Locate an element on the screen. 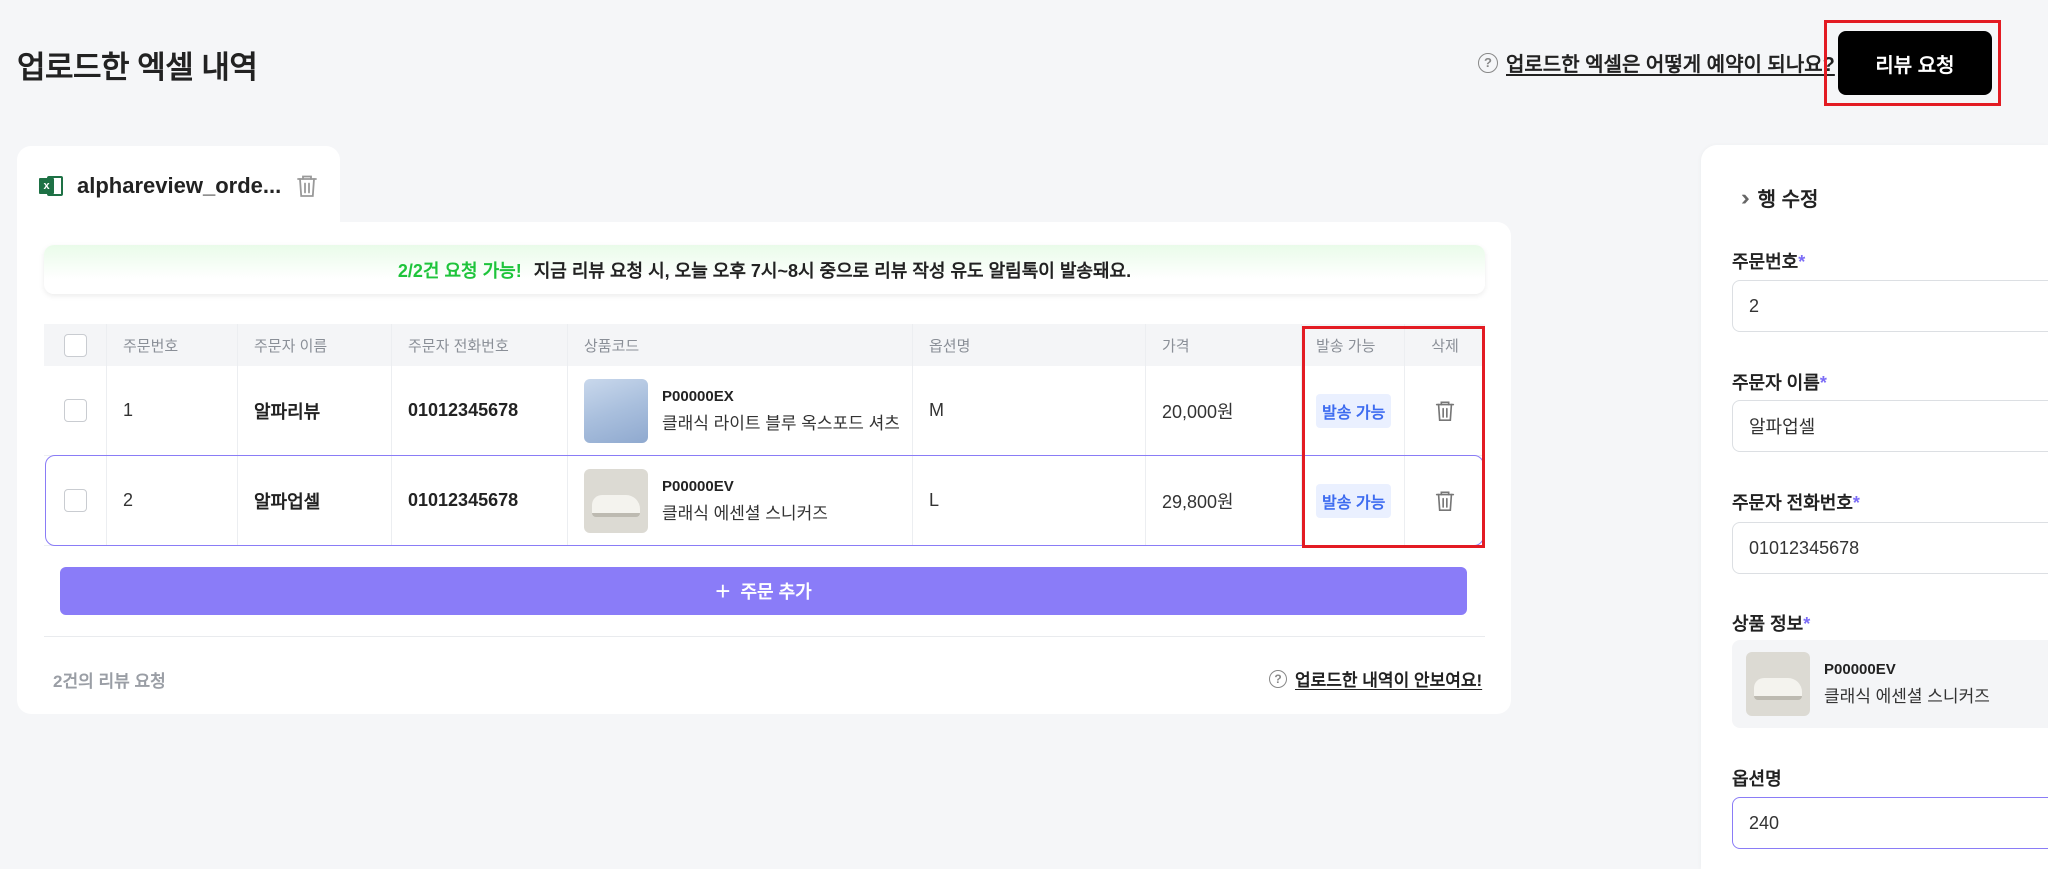 The width and height of the screenshot is (2048, 869). price: 20,000원 is located at coordinates (1224, 410).